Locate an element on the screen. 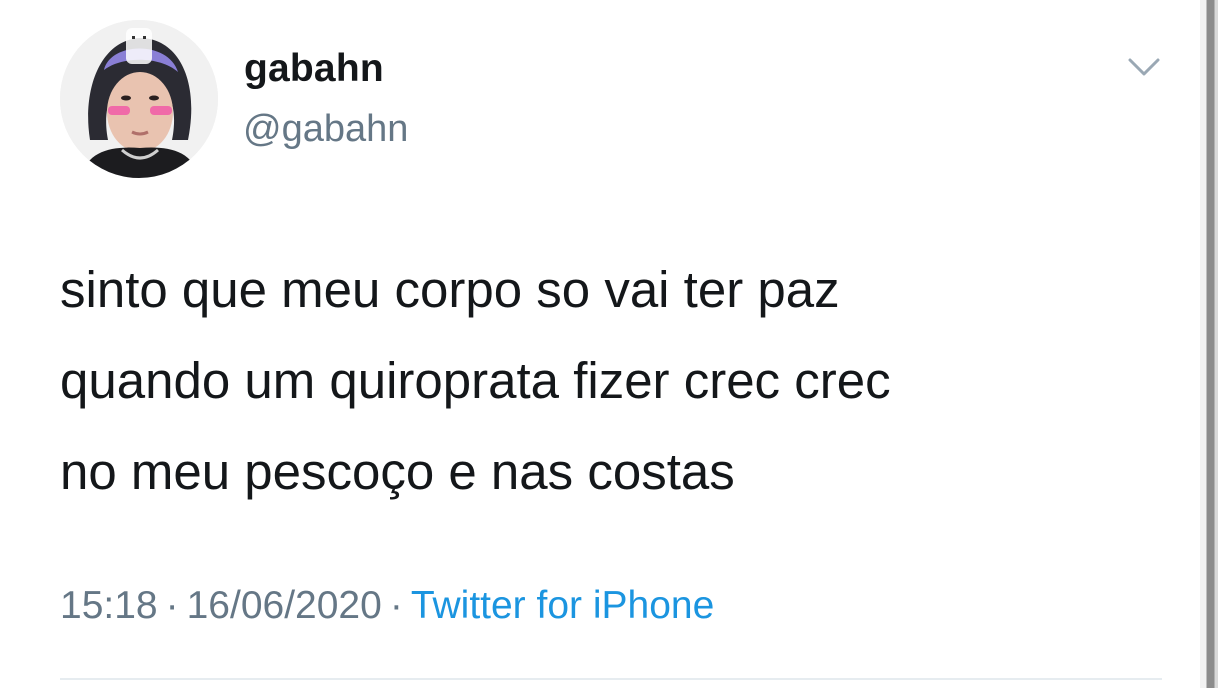  divider is located at coordinates (611, 679).